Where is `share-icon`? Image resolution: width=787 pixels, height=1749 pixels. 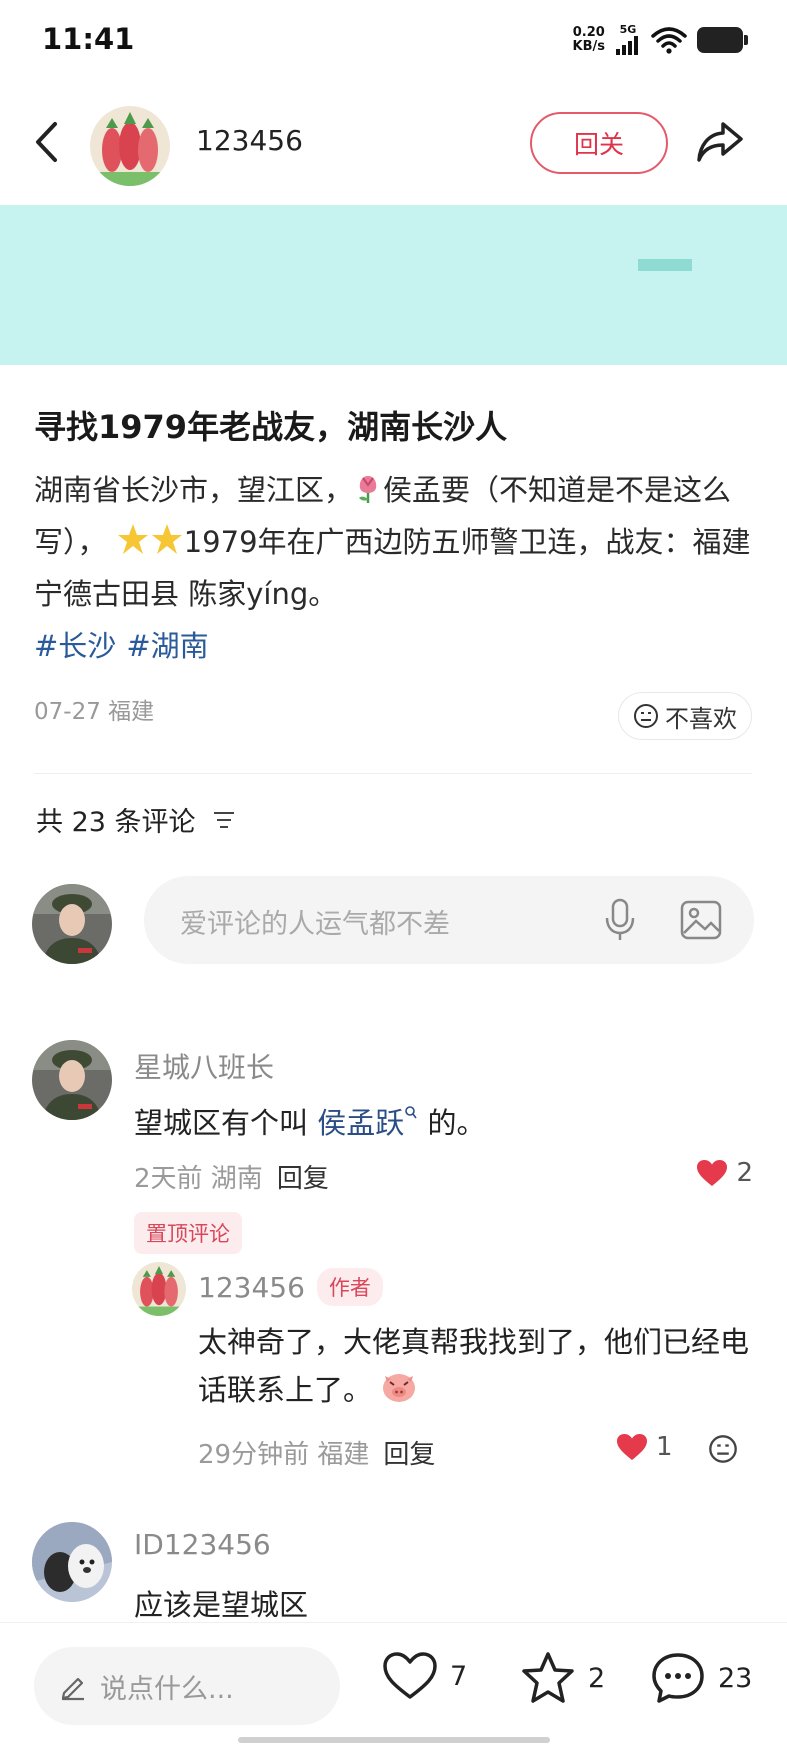 share-icon is located at coordinates (720, 142).